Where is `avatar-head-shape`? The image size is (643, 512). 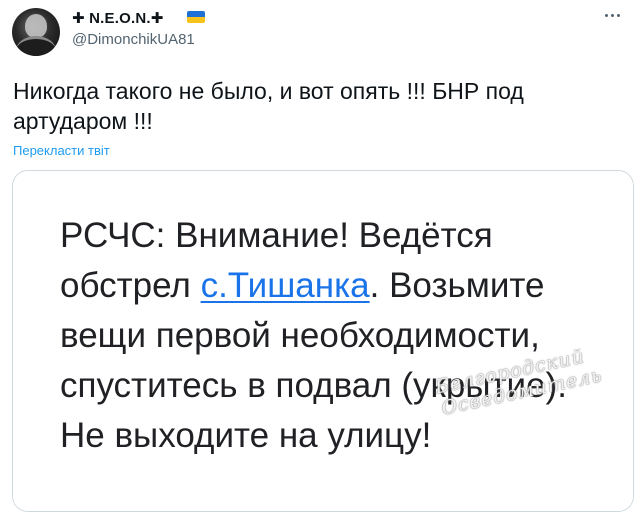 avatar-head-shape is located at coordinates (36, 26).